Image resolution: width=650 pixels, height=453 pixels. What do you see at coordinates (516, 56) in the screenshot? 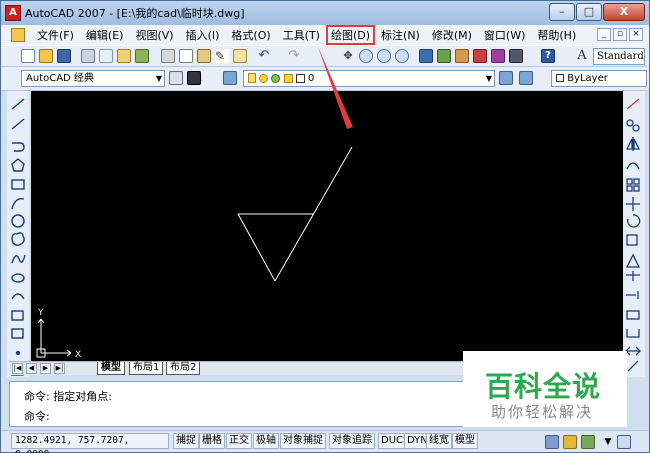
I see `calculator-icon` at bounding box center [516, 56].